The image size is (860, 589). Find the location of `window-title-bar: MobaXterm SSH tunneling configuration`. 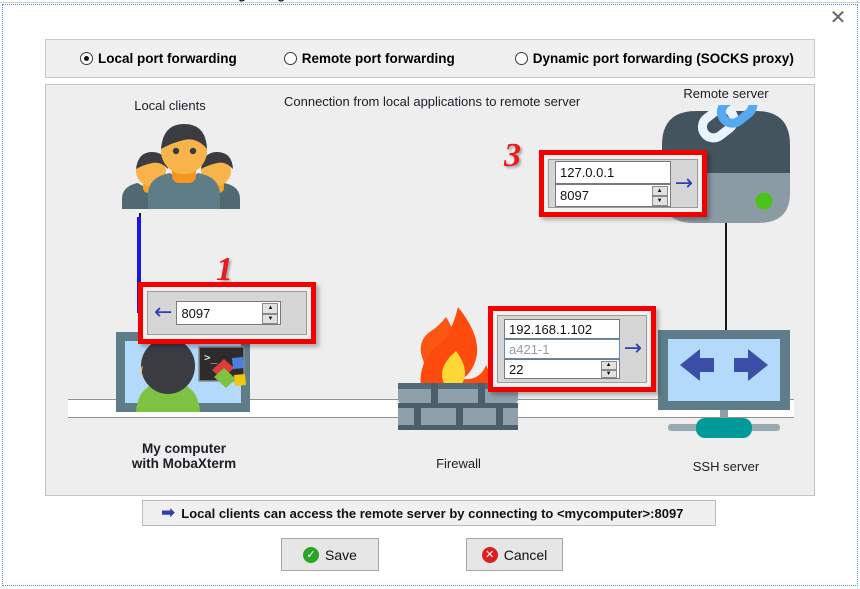

window-title-bar: MobaXterm SSH tunneling configuration is located at coordinates (430, 1).